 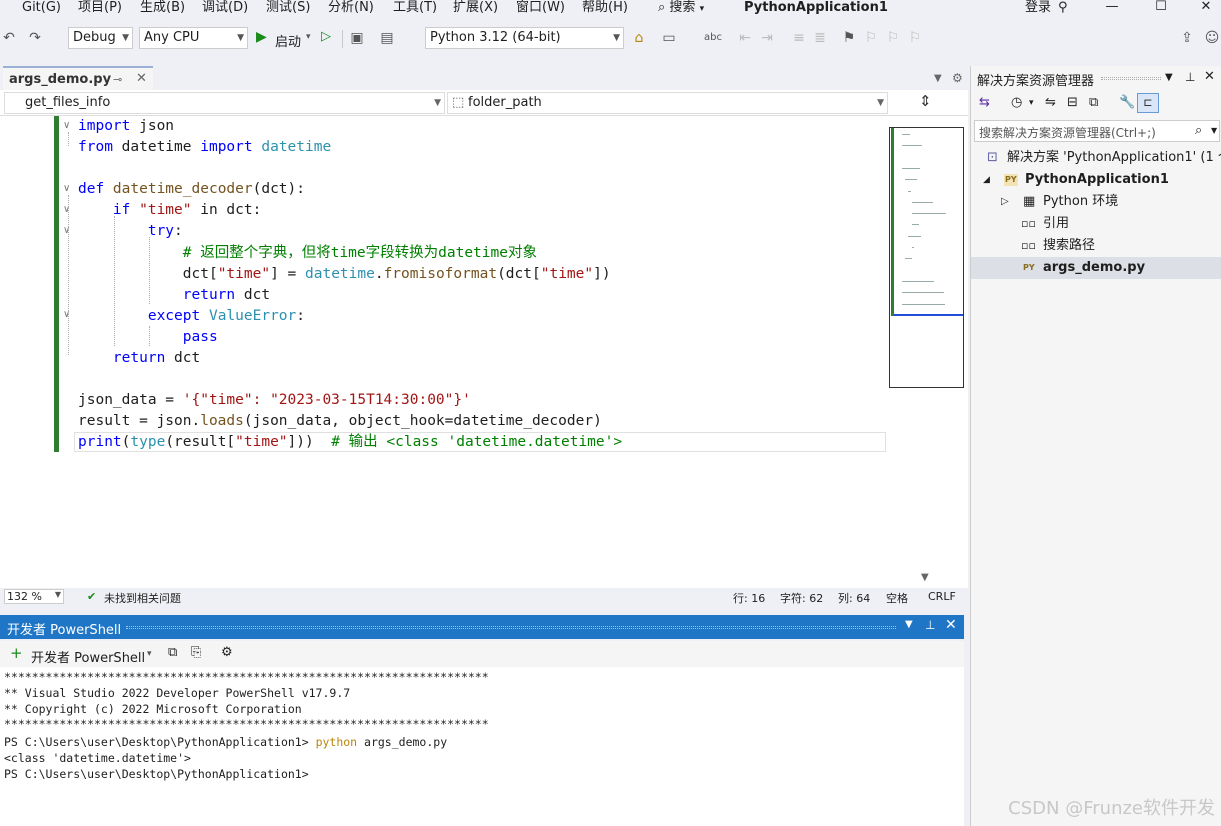 What do you see at coordinates (41, 8) in the screenshot?
I see `menu-git: Git(G)` at bounding box center [41, 8].